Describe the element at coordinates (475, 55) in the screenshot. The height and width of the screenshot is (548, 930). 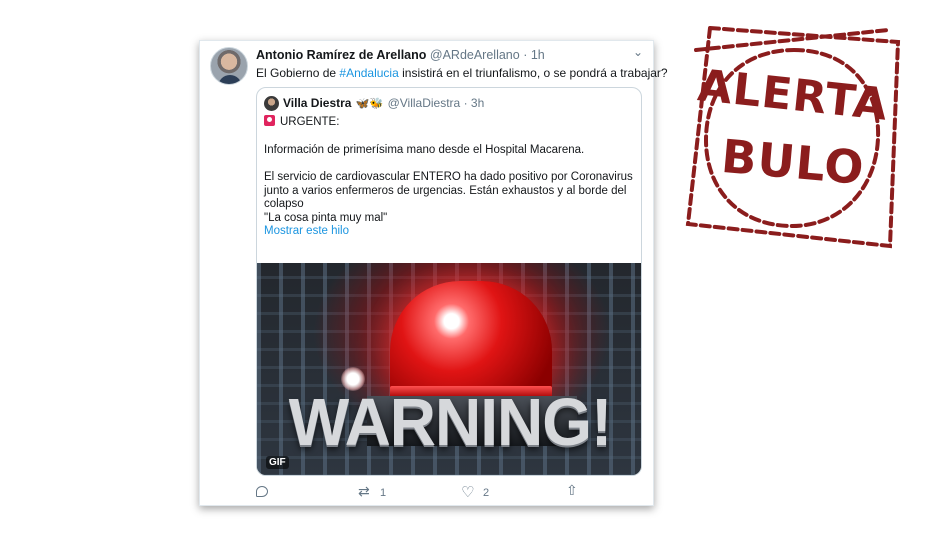
I see `author-handle: @ARdeArellano` at that location.